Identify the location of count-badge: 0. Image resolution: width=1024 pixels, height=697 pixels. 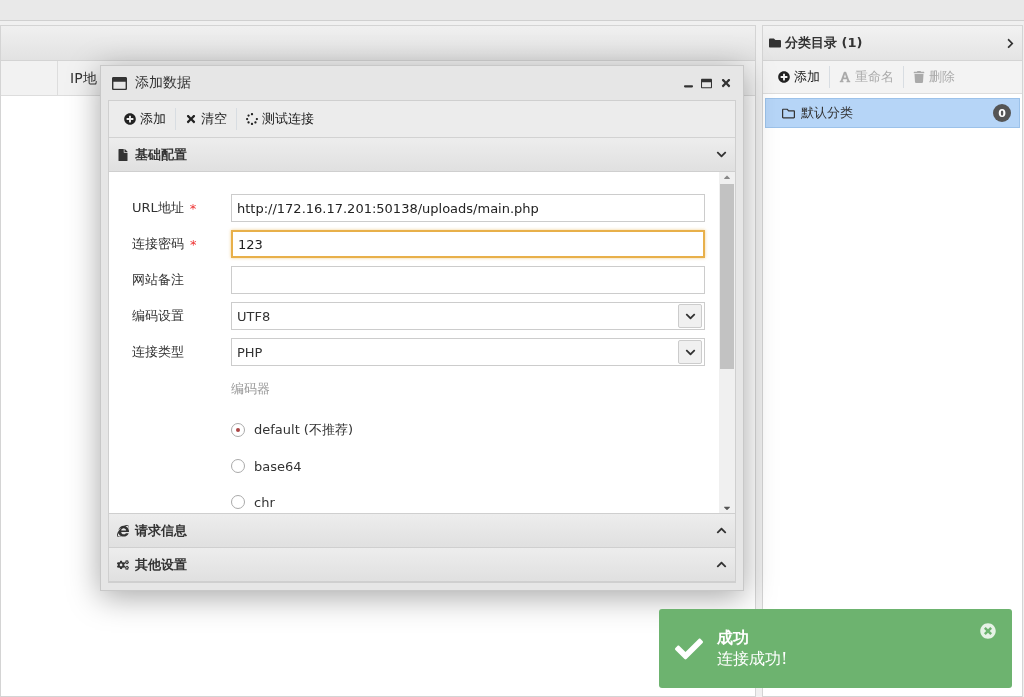
(1002, 113).